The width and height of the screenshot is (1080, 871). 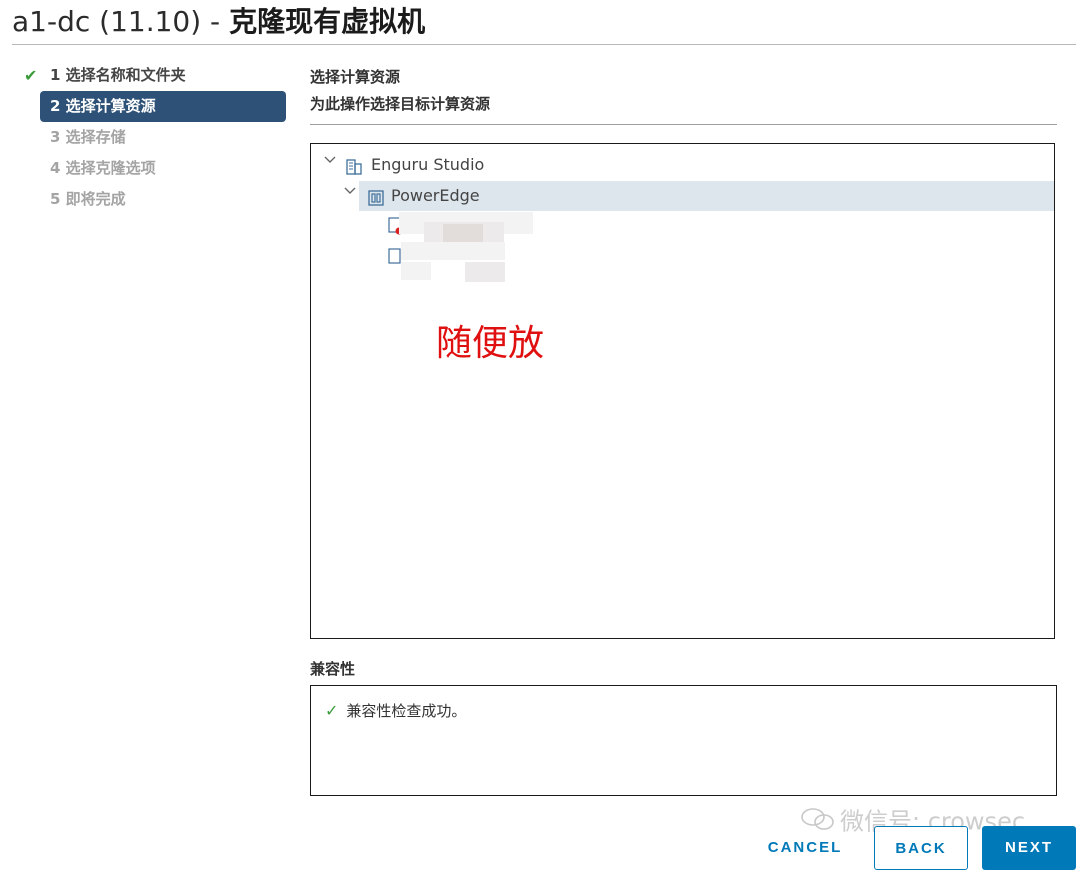 I want to click on step-label: 2 选择计算资源, so click(x=103, y=106).